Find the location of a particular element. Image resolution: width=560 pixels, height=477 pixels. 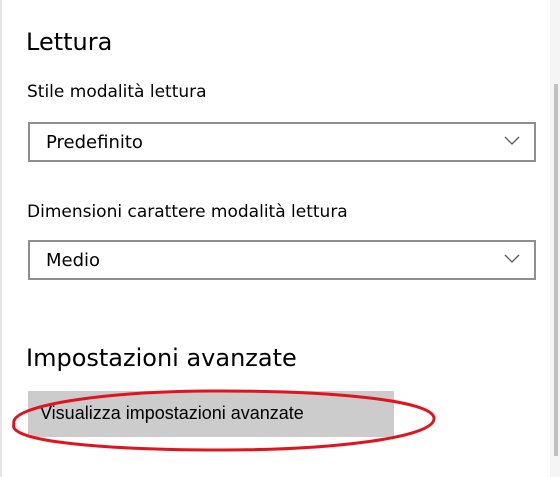

view-advanced-settings-button: Visualizza impostazioni avanzate is located at coordinates (211, 414).